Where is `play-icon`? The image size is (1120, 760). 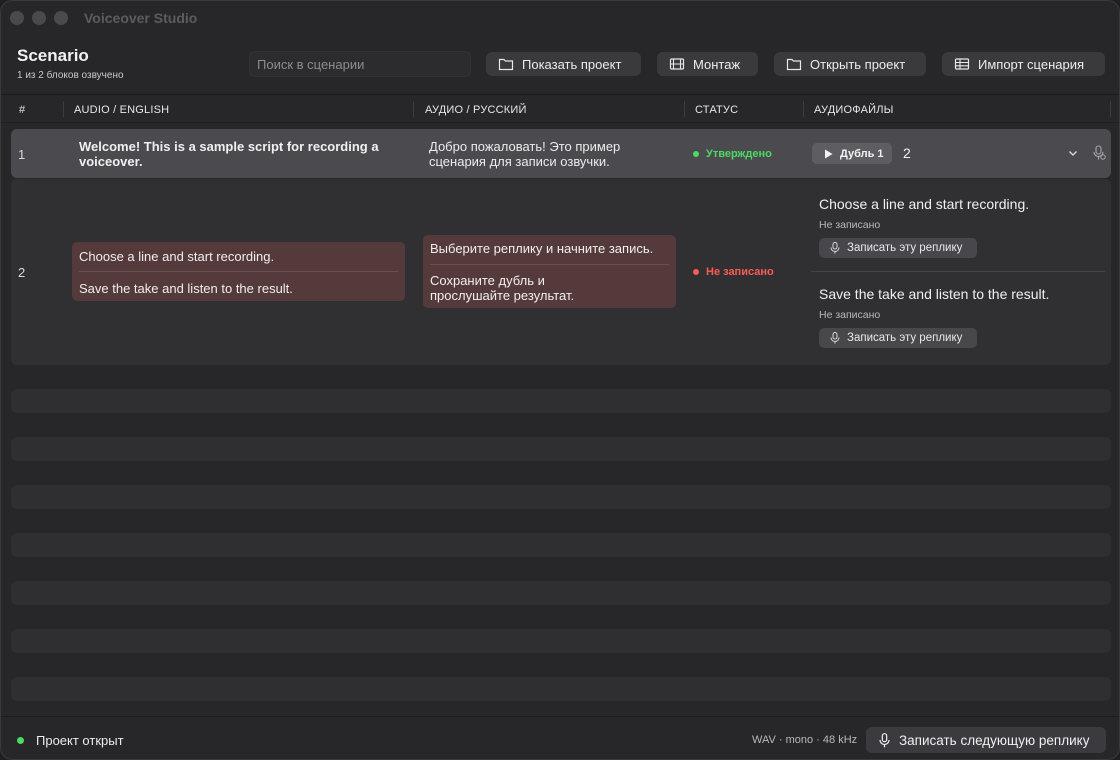 play-icon is located at coordinates (829, 153).